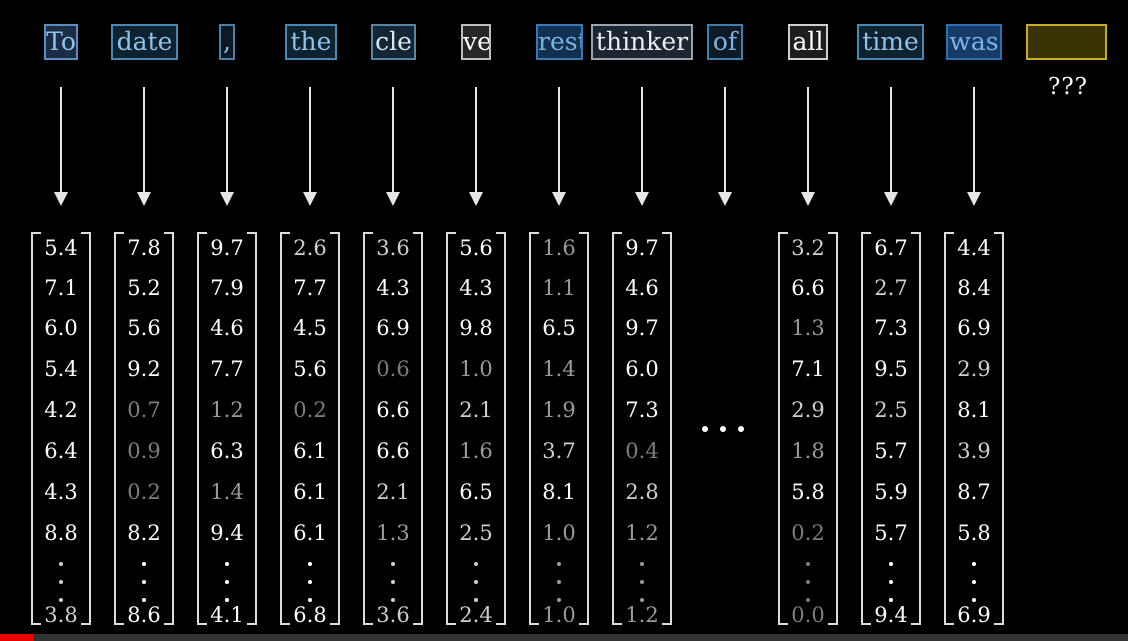 This screenshot has height=641, width=1128. What do you see at coordinates (642, 429) in the screenshot?
I see `embedding-vector: 9.7 4.6 9.7 6.0 7.3 0.4 2.8 1.2 1.2` at bounding box center [642, 429].